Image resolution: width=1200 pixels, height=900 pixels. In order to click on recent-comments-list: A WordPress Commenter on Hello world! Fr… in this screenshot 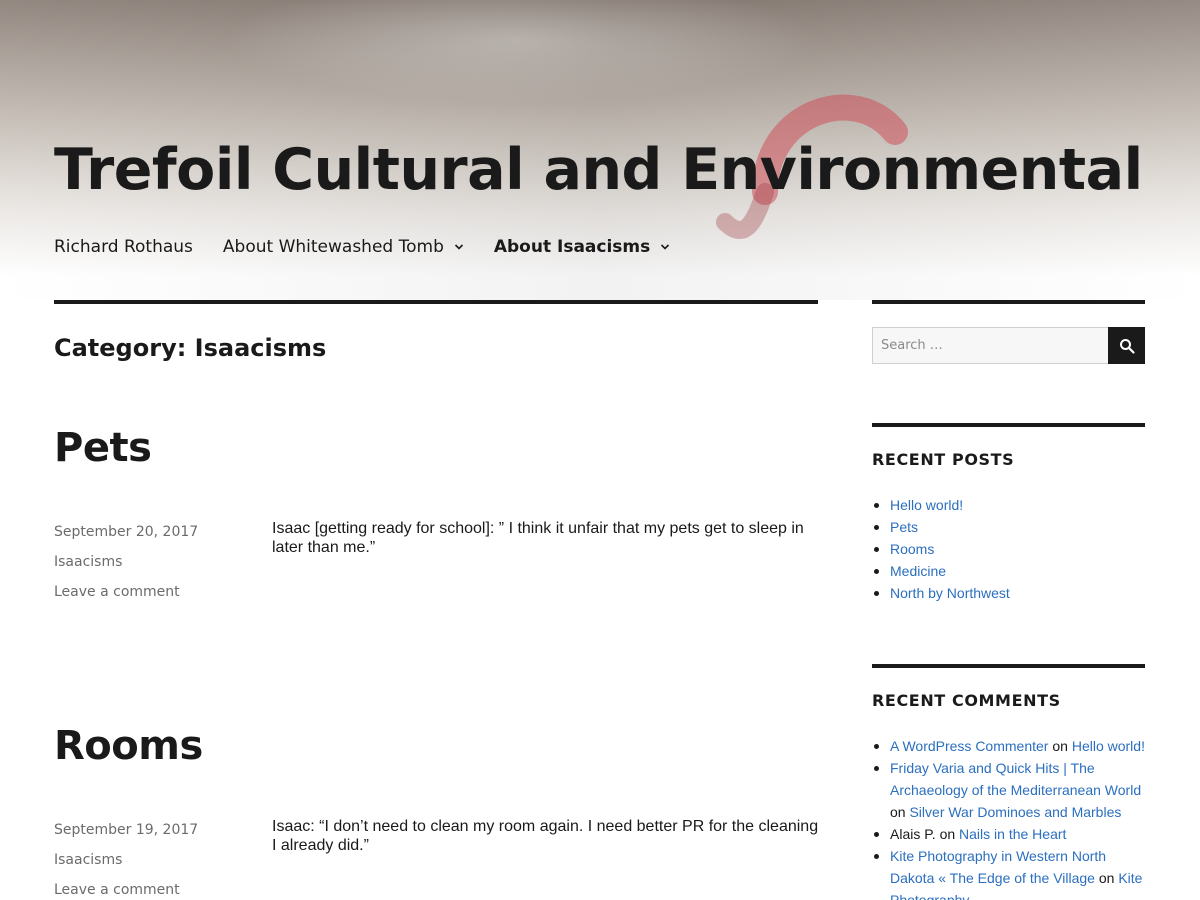, I will do `click(1012, 817)`.